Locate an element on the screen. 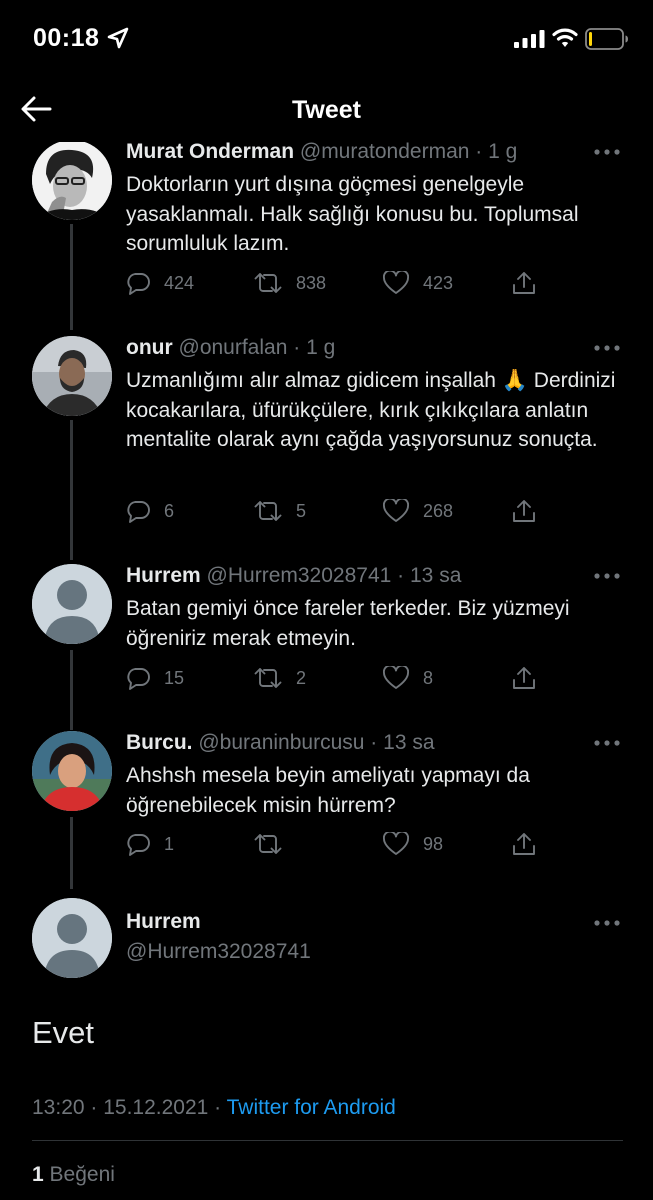  reply-header: Hurrem @Hurrem32028741 · 13 sa is located at coordinates (293, 576).